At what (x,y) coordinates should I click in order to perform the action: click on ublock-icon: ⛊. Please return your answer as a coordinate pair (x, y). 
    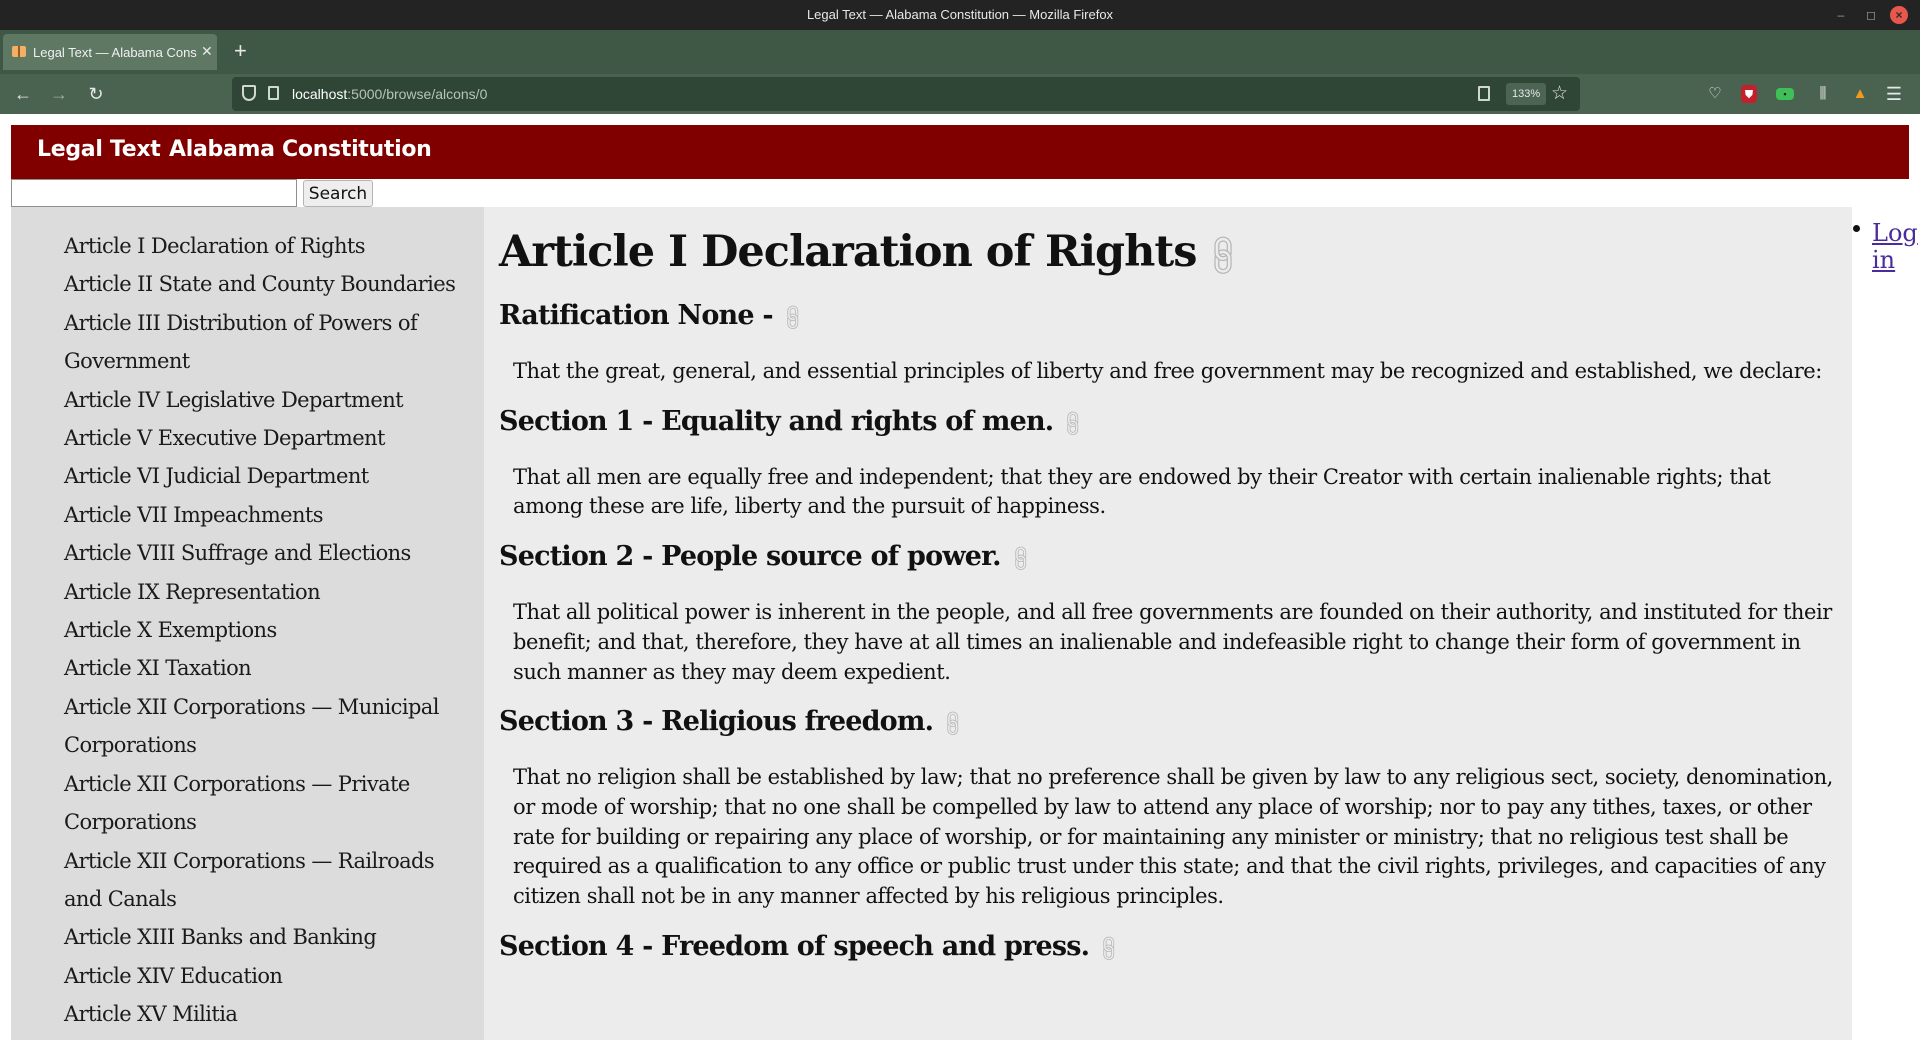
    Looking at the image, I should click on (1749, 94).